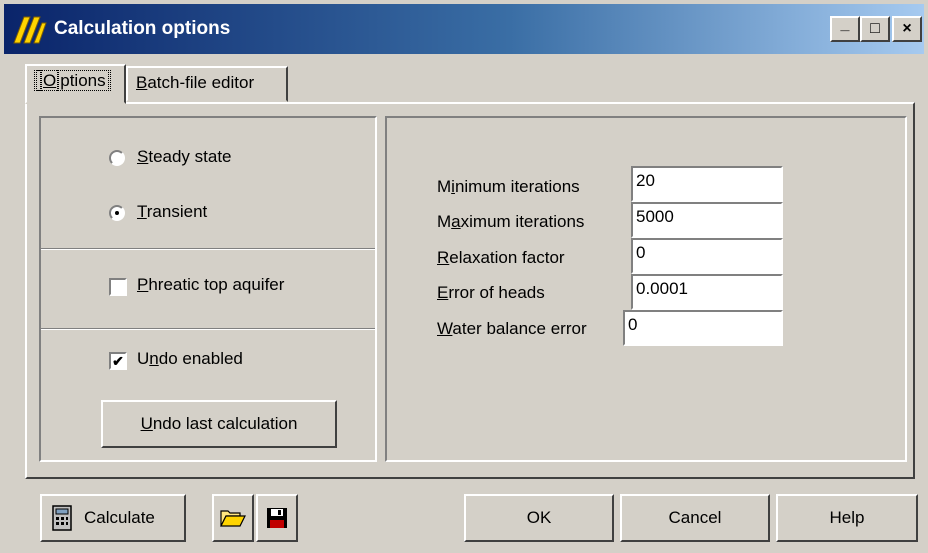 The image size is (928, 553). I want to click on undo-enabled-checkbox: ✔, so click(118, 361).